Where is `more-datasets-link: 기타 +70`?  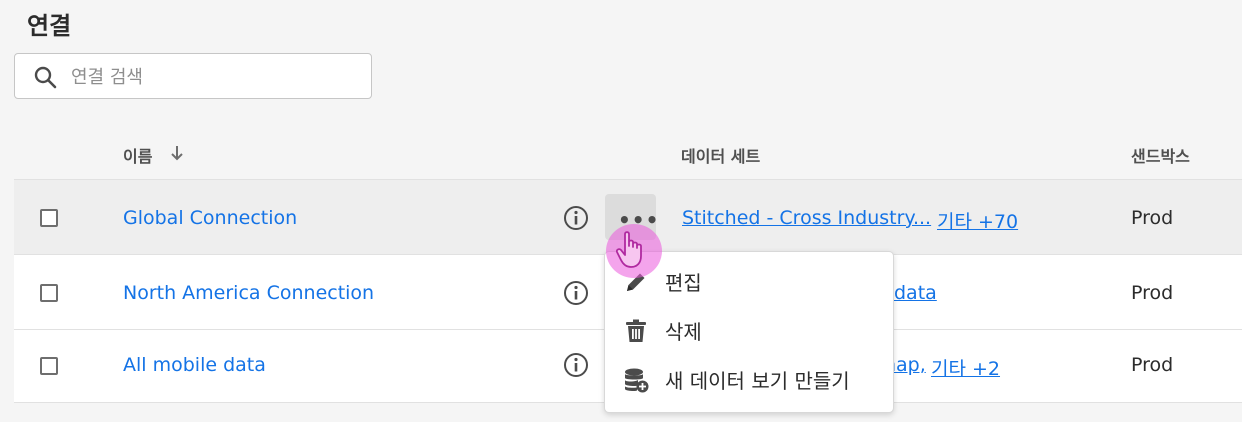
more-datasets-link: 기타 +70 is located at coordinates (977, 220).